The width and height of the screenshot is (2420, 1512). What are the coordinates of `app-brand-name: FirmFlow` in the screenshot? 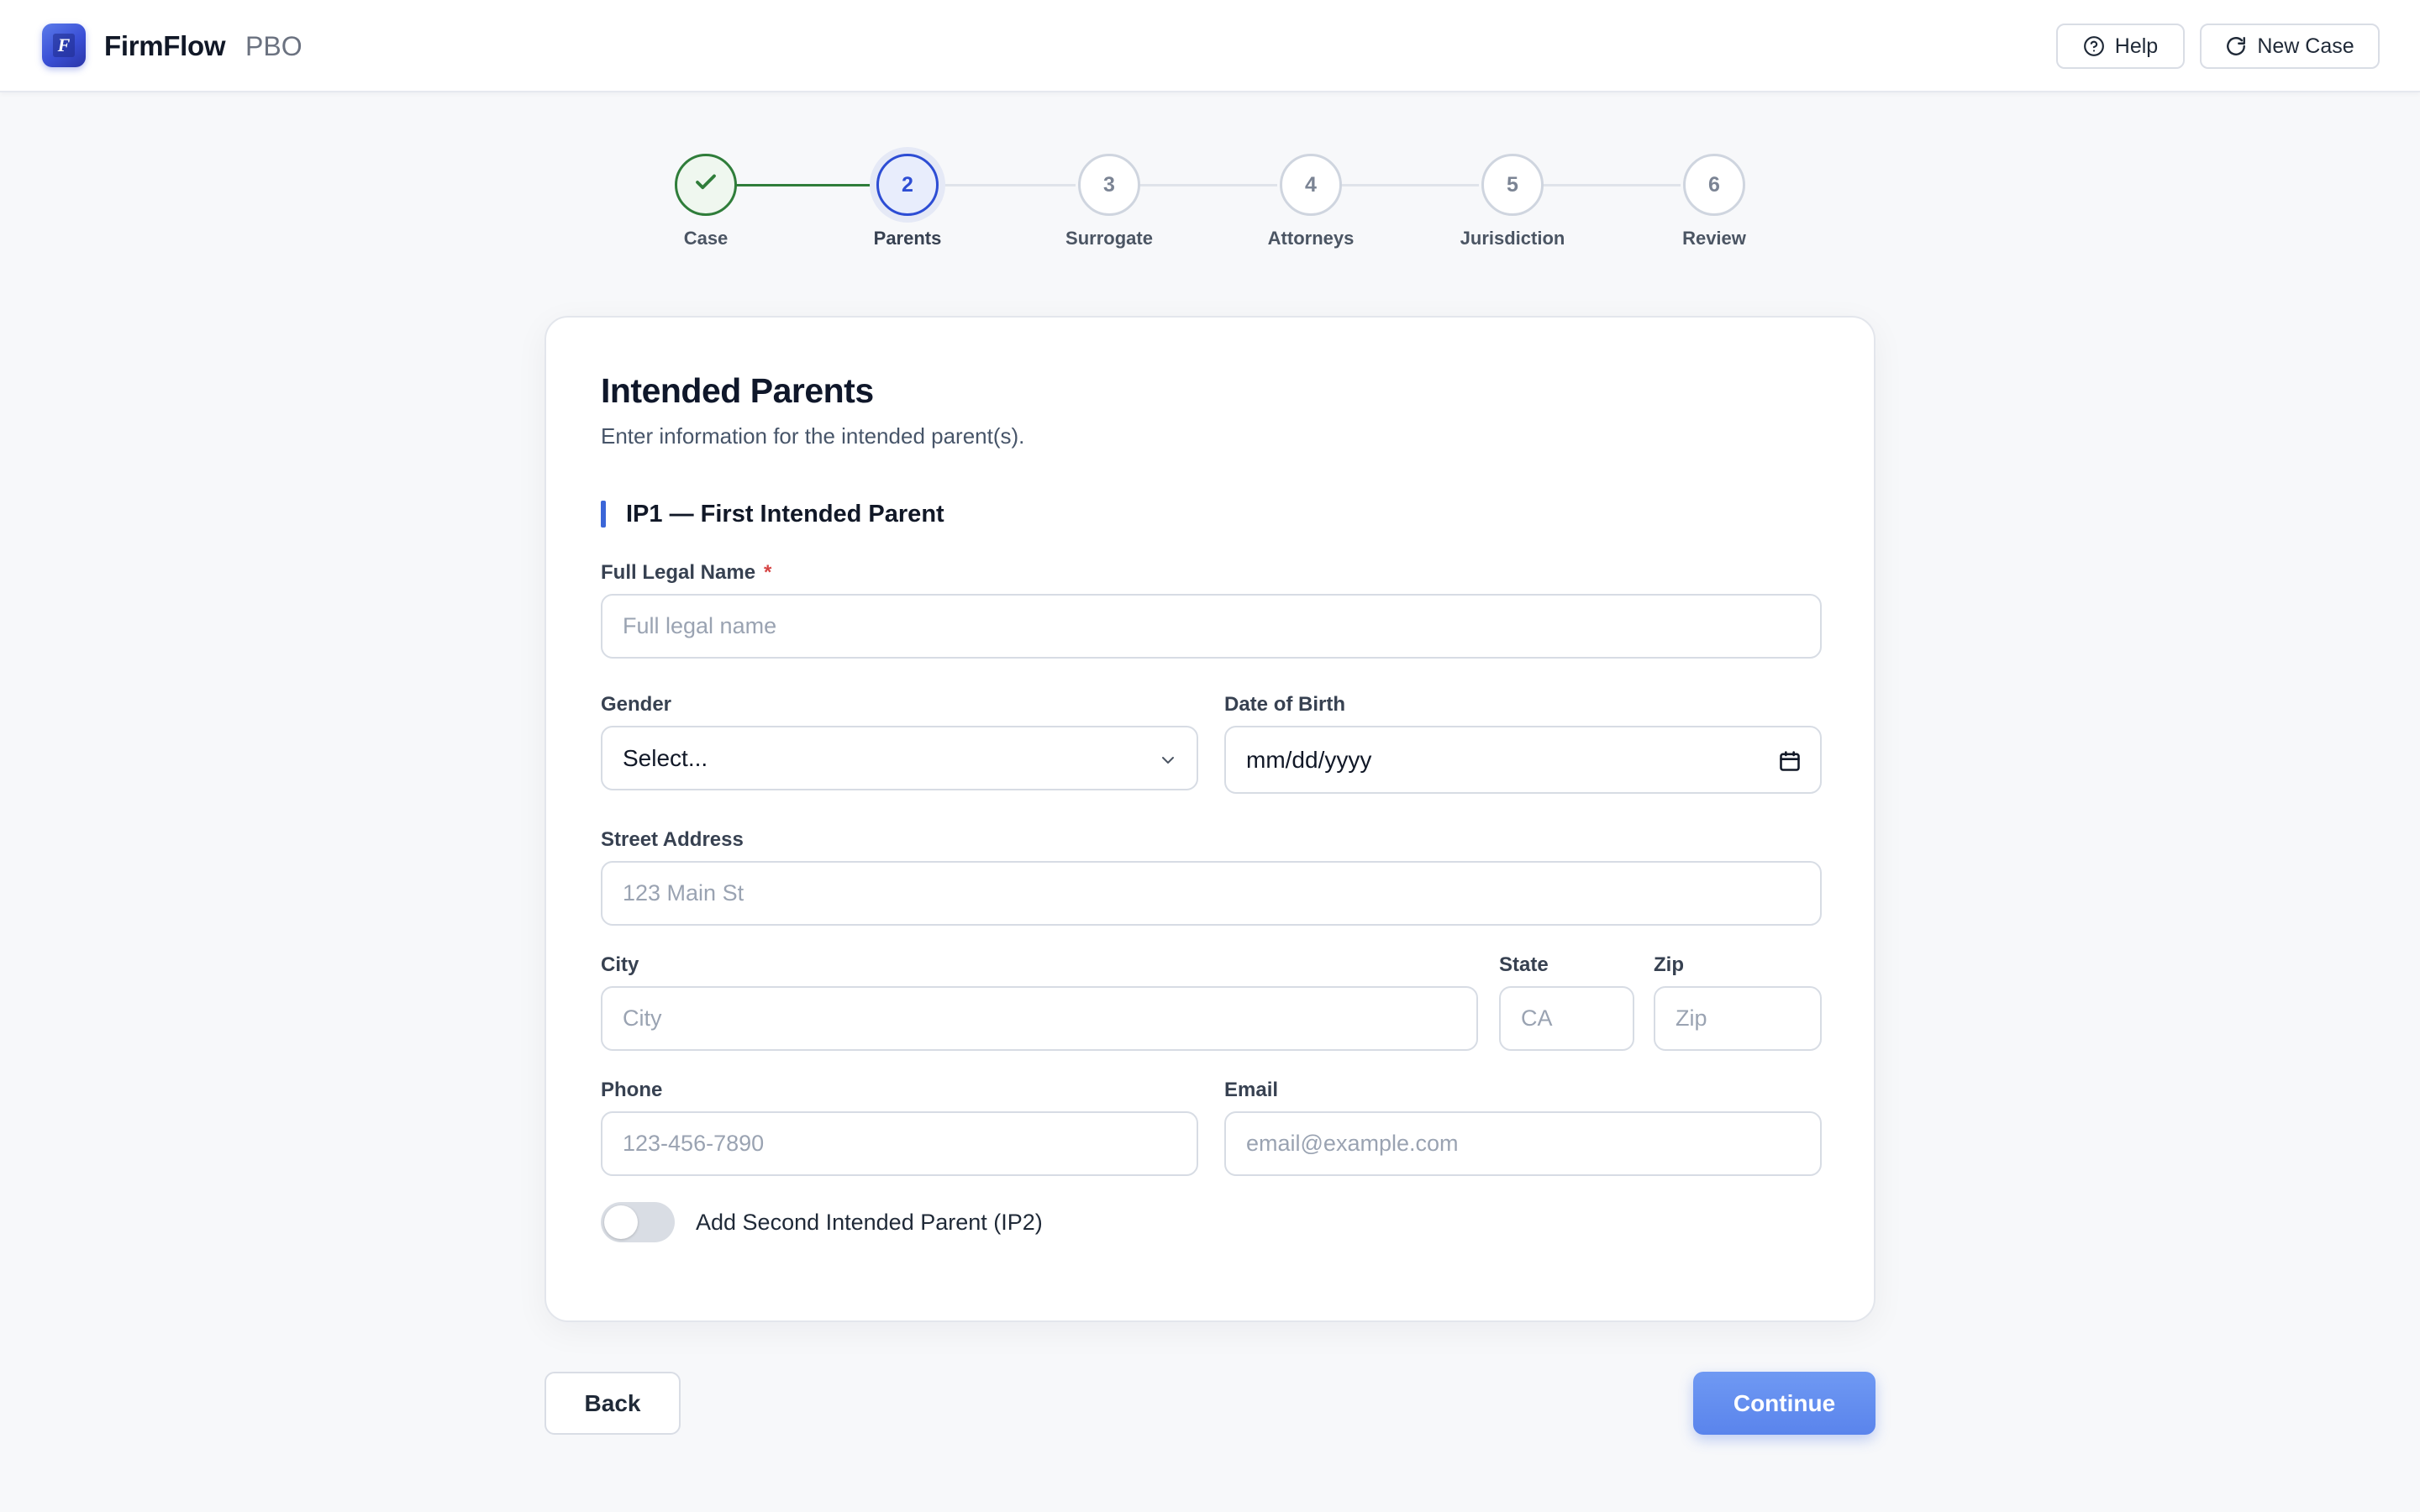 It's located at (165, 45).